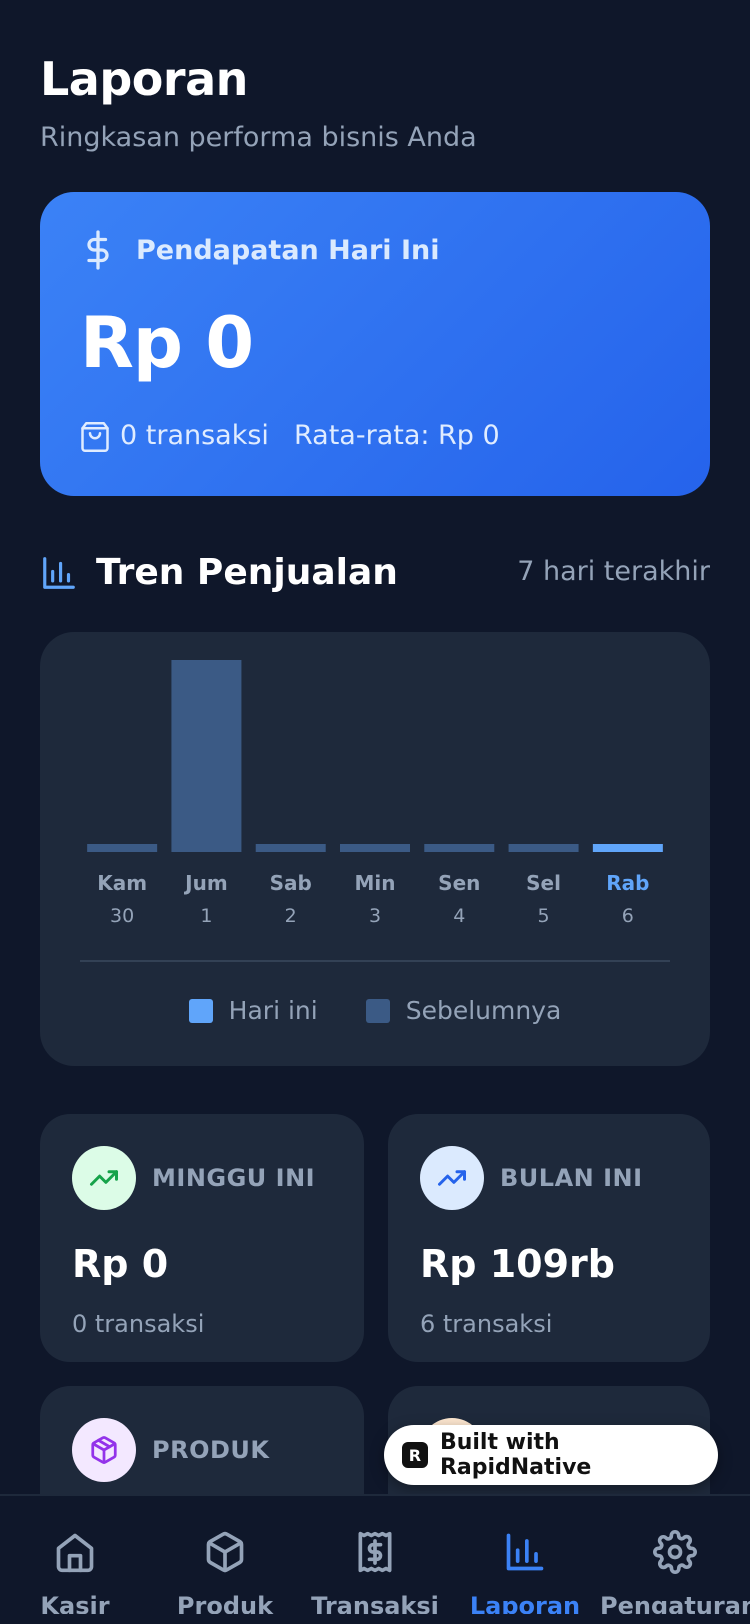 Image resolution: width=750 pixels, height=1624 pixels. What do you see at coordinates (200, 1010) in the screenshot?
I see `legend-swatch-today` at bounding box center [200, 1010].